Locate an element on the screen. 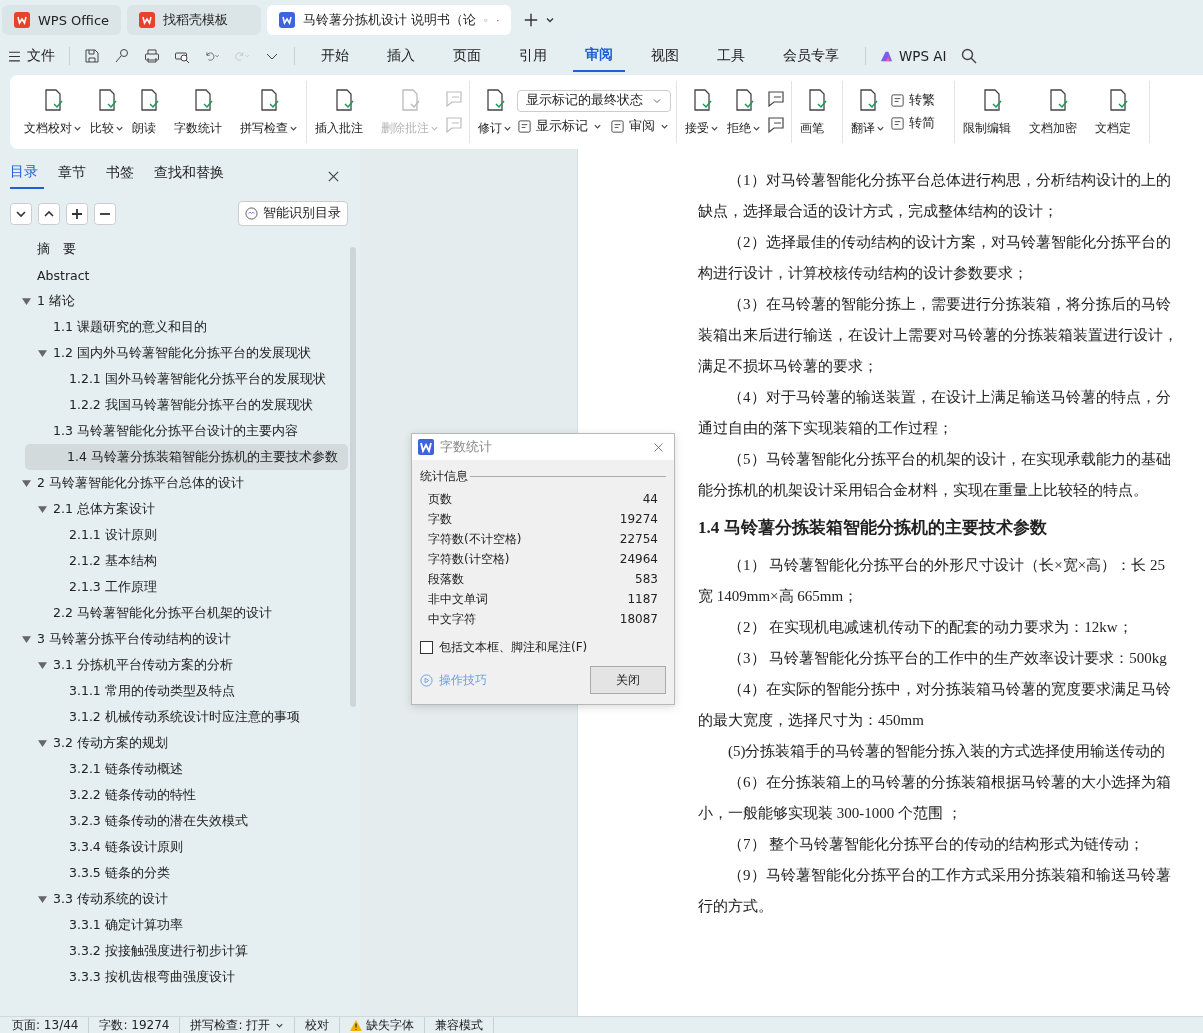 The image size is (1203, 1033). ribbon-small-button: 显示标记 is located at coordinates (559, 126).